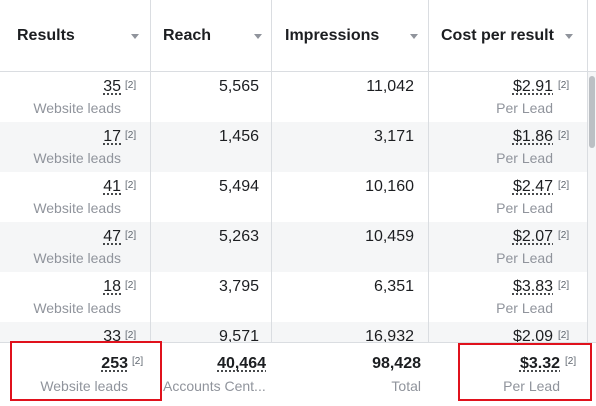 The width and height of the screenshot is (596, 406). I want to click on impressions-value: 10,459, so click(389, 236).